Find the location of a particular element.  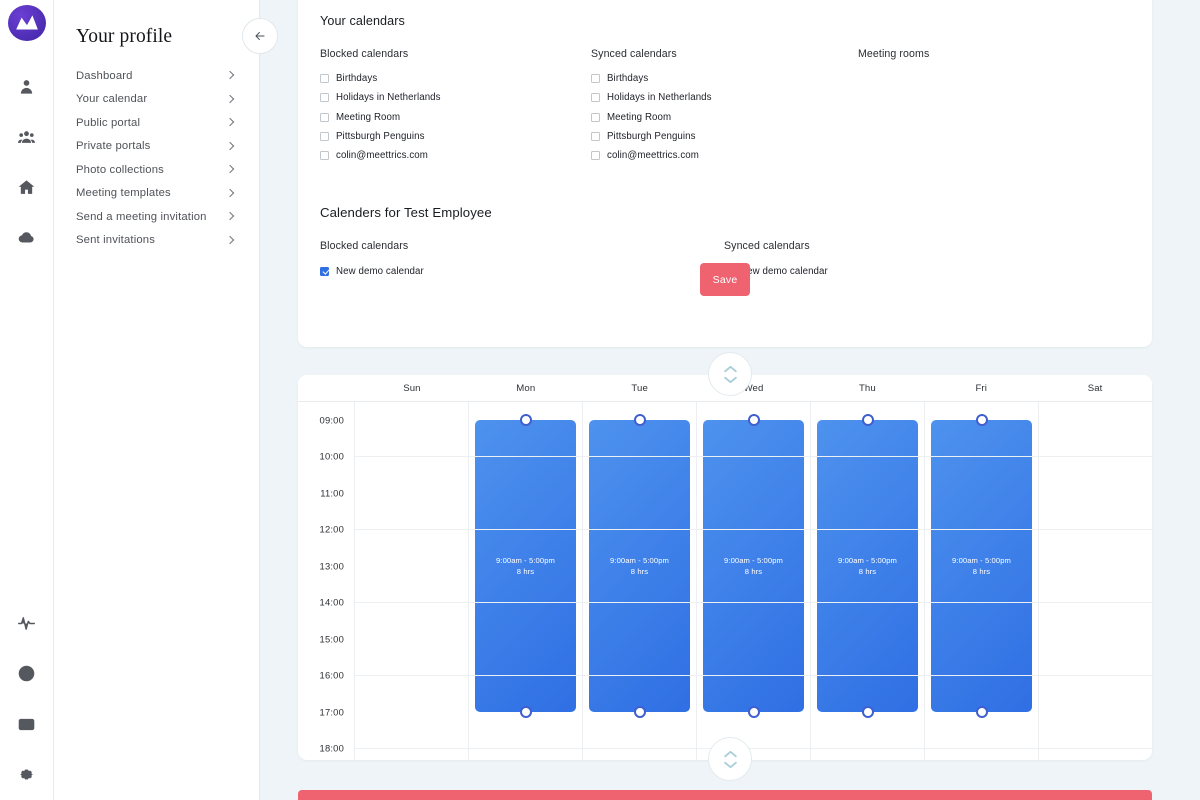

save-button-wrapper: Save is located at coordinates (725, 279).